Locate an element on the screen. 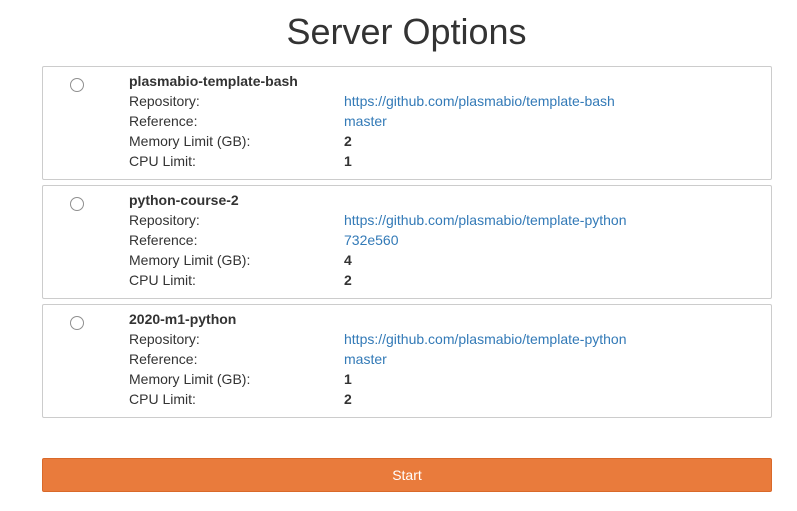  server-option-name: plasmabio-template-bash is located at coordinates (213, 81).